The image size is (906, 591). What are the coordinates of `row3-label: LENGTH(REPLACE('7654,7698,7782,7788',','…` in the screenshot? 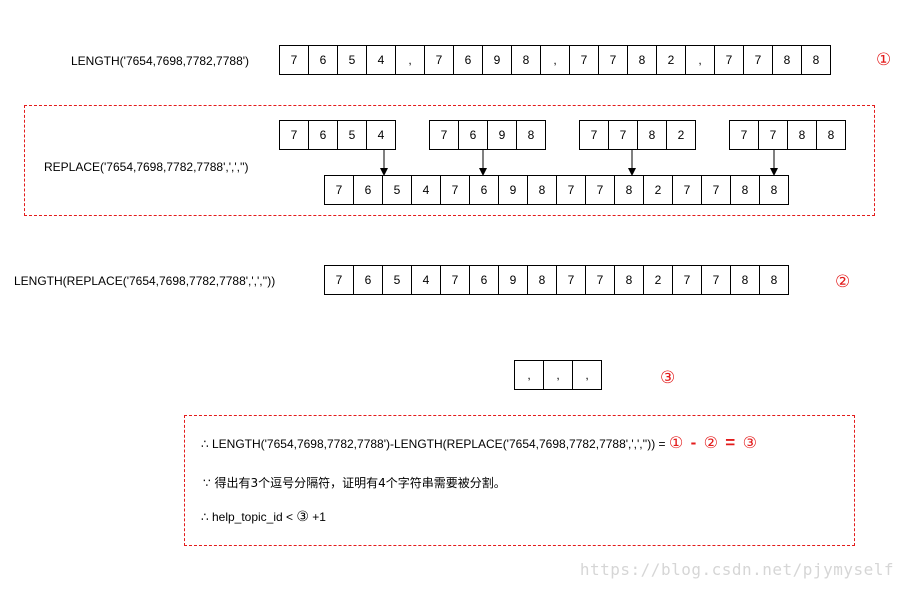 It's located at (145, 281).